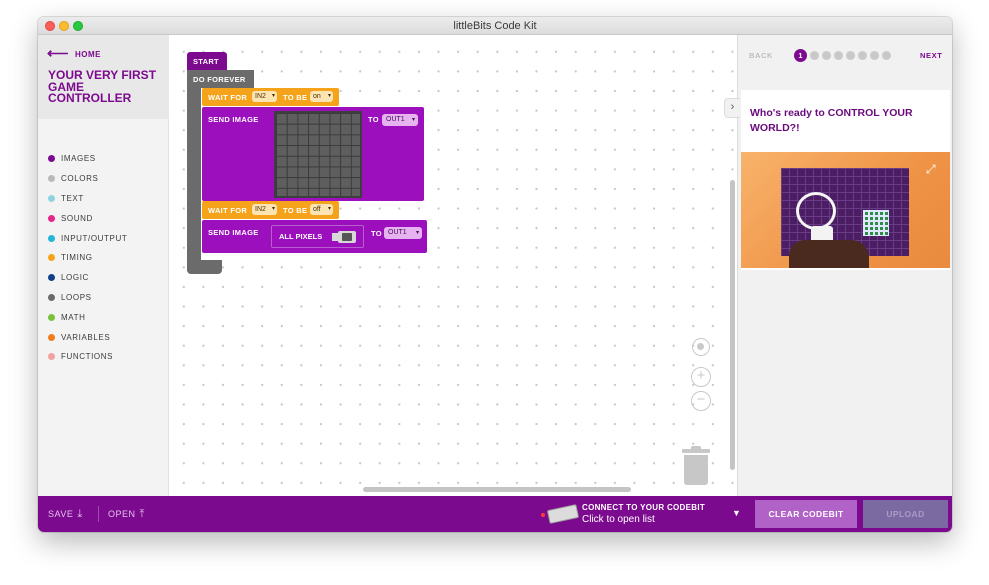 This screenshot has width=989, height=585. What do you see at coordinates (58, 53) in the screenshot?
I see `arrow-left-icon: ⟵` at bounding box center [58, 53].